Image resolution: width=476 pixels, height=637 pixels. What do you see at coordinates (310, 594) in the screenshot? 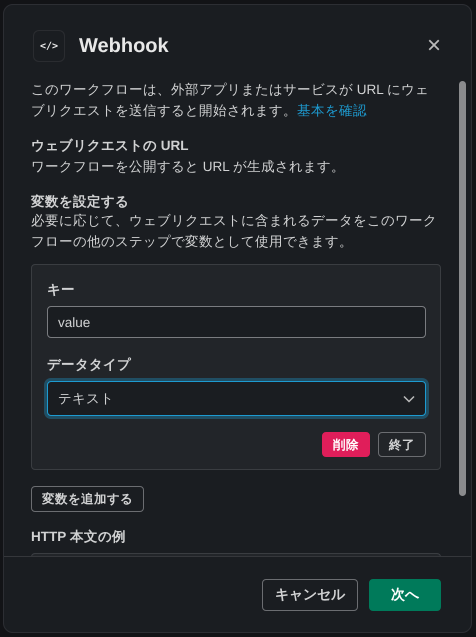
I see `cancel-button: キャンセル` at bounding box center [310, 594].